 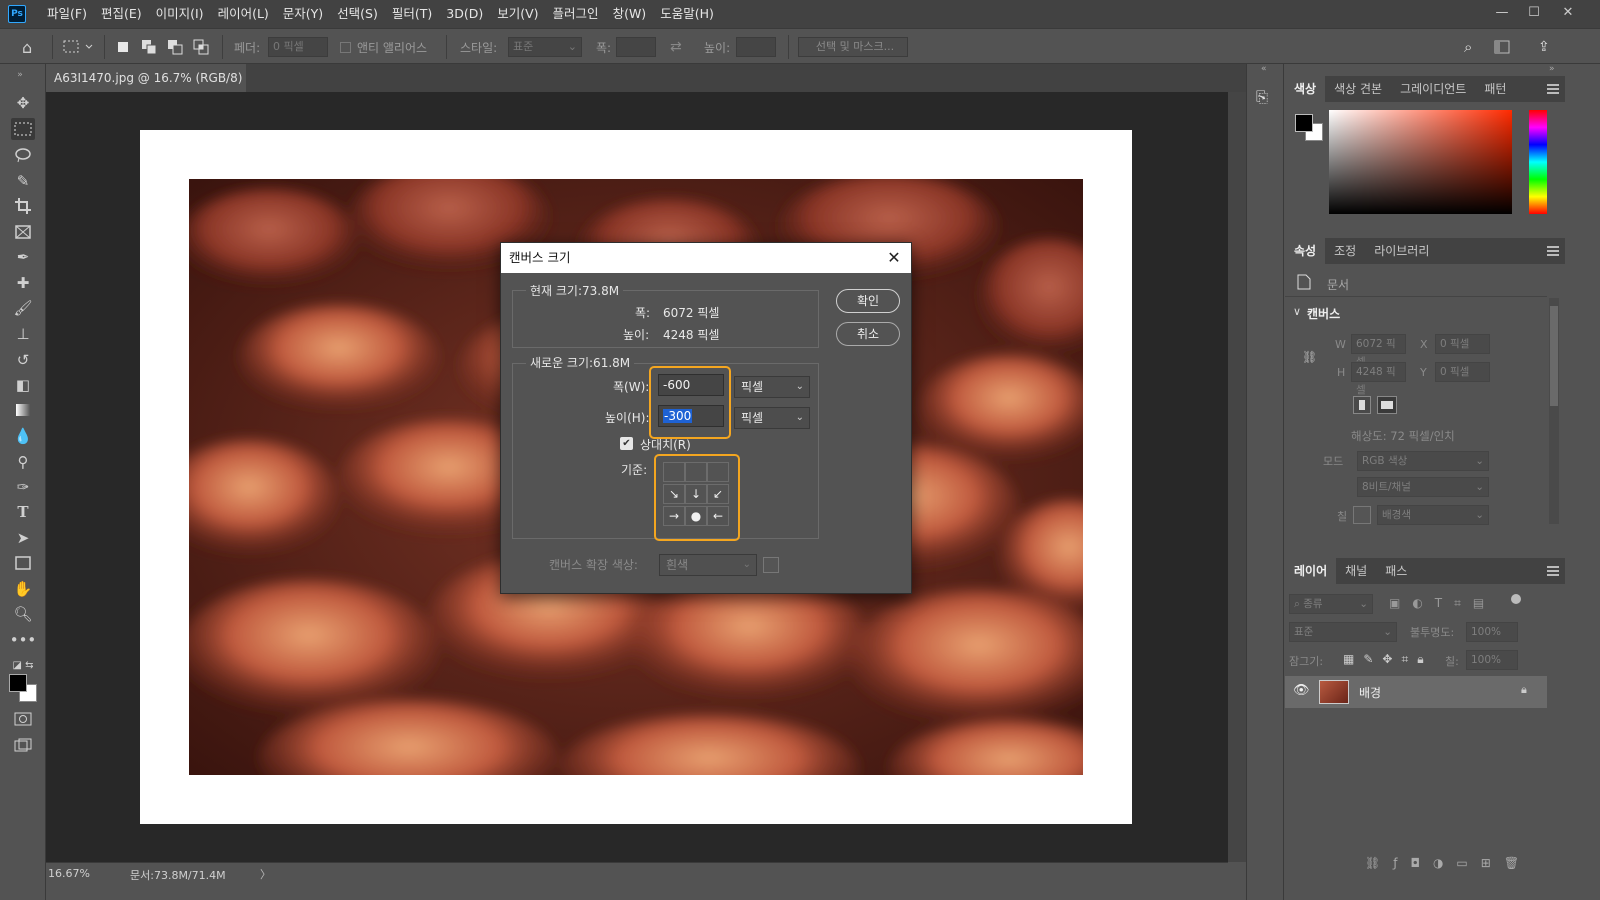 I want to click on rectangle-tool-icon, so click(x=23, y=563).